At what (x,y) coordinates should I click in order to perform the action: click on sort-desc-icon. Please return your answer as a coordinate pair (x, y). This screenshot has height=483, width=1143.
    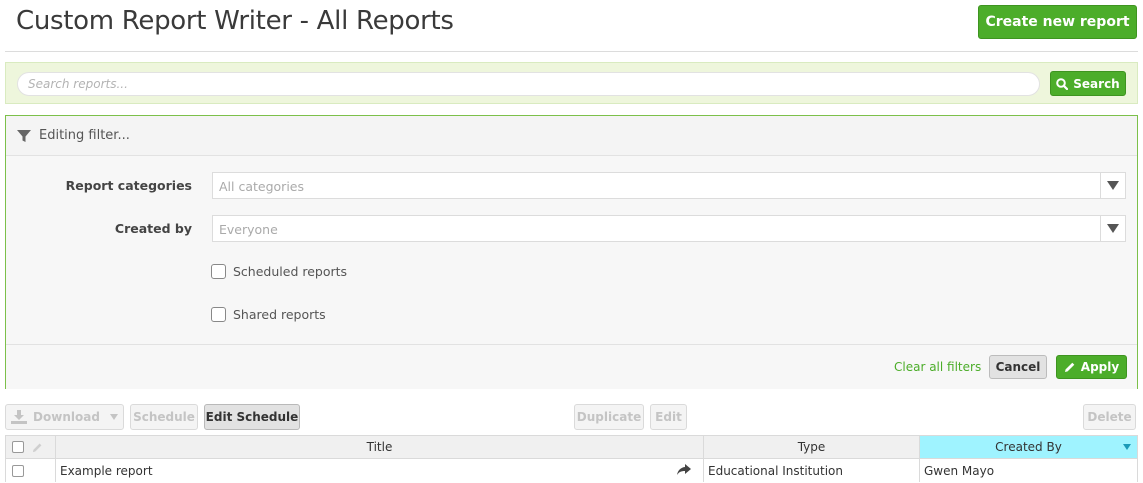
    Looking at the image, I should click on (1127, 447).